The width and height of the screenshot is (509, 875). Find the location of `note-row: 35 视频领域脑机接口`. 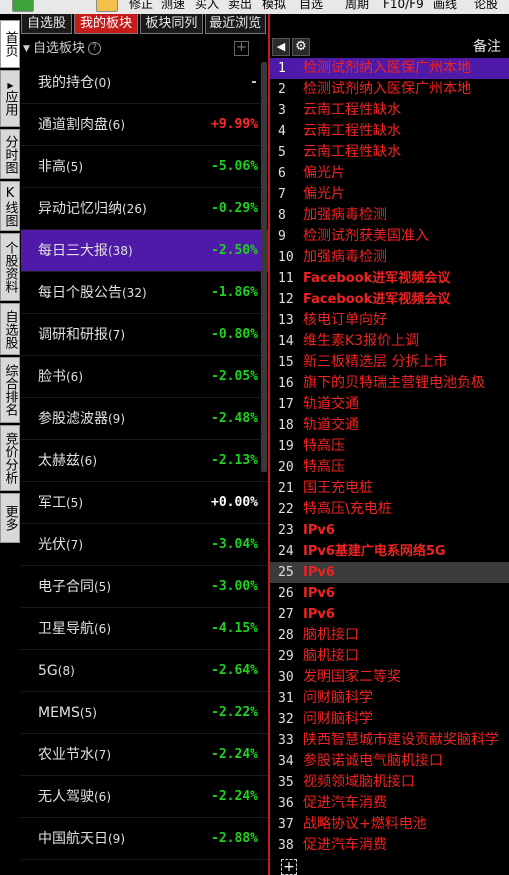

note-row: 35 视频领域脑机接口 is located at coordinates (389, 782).